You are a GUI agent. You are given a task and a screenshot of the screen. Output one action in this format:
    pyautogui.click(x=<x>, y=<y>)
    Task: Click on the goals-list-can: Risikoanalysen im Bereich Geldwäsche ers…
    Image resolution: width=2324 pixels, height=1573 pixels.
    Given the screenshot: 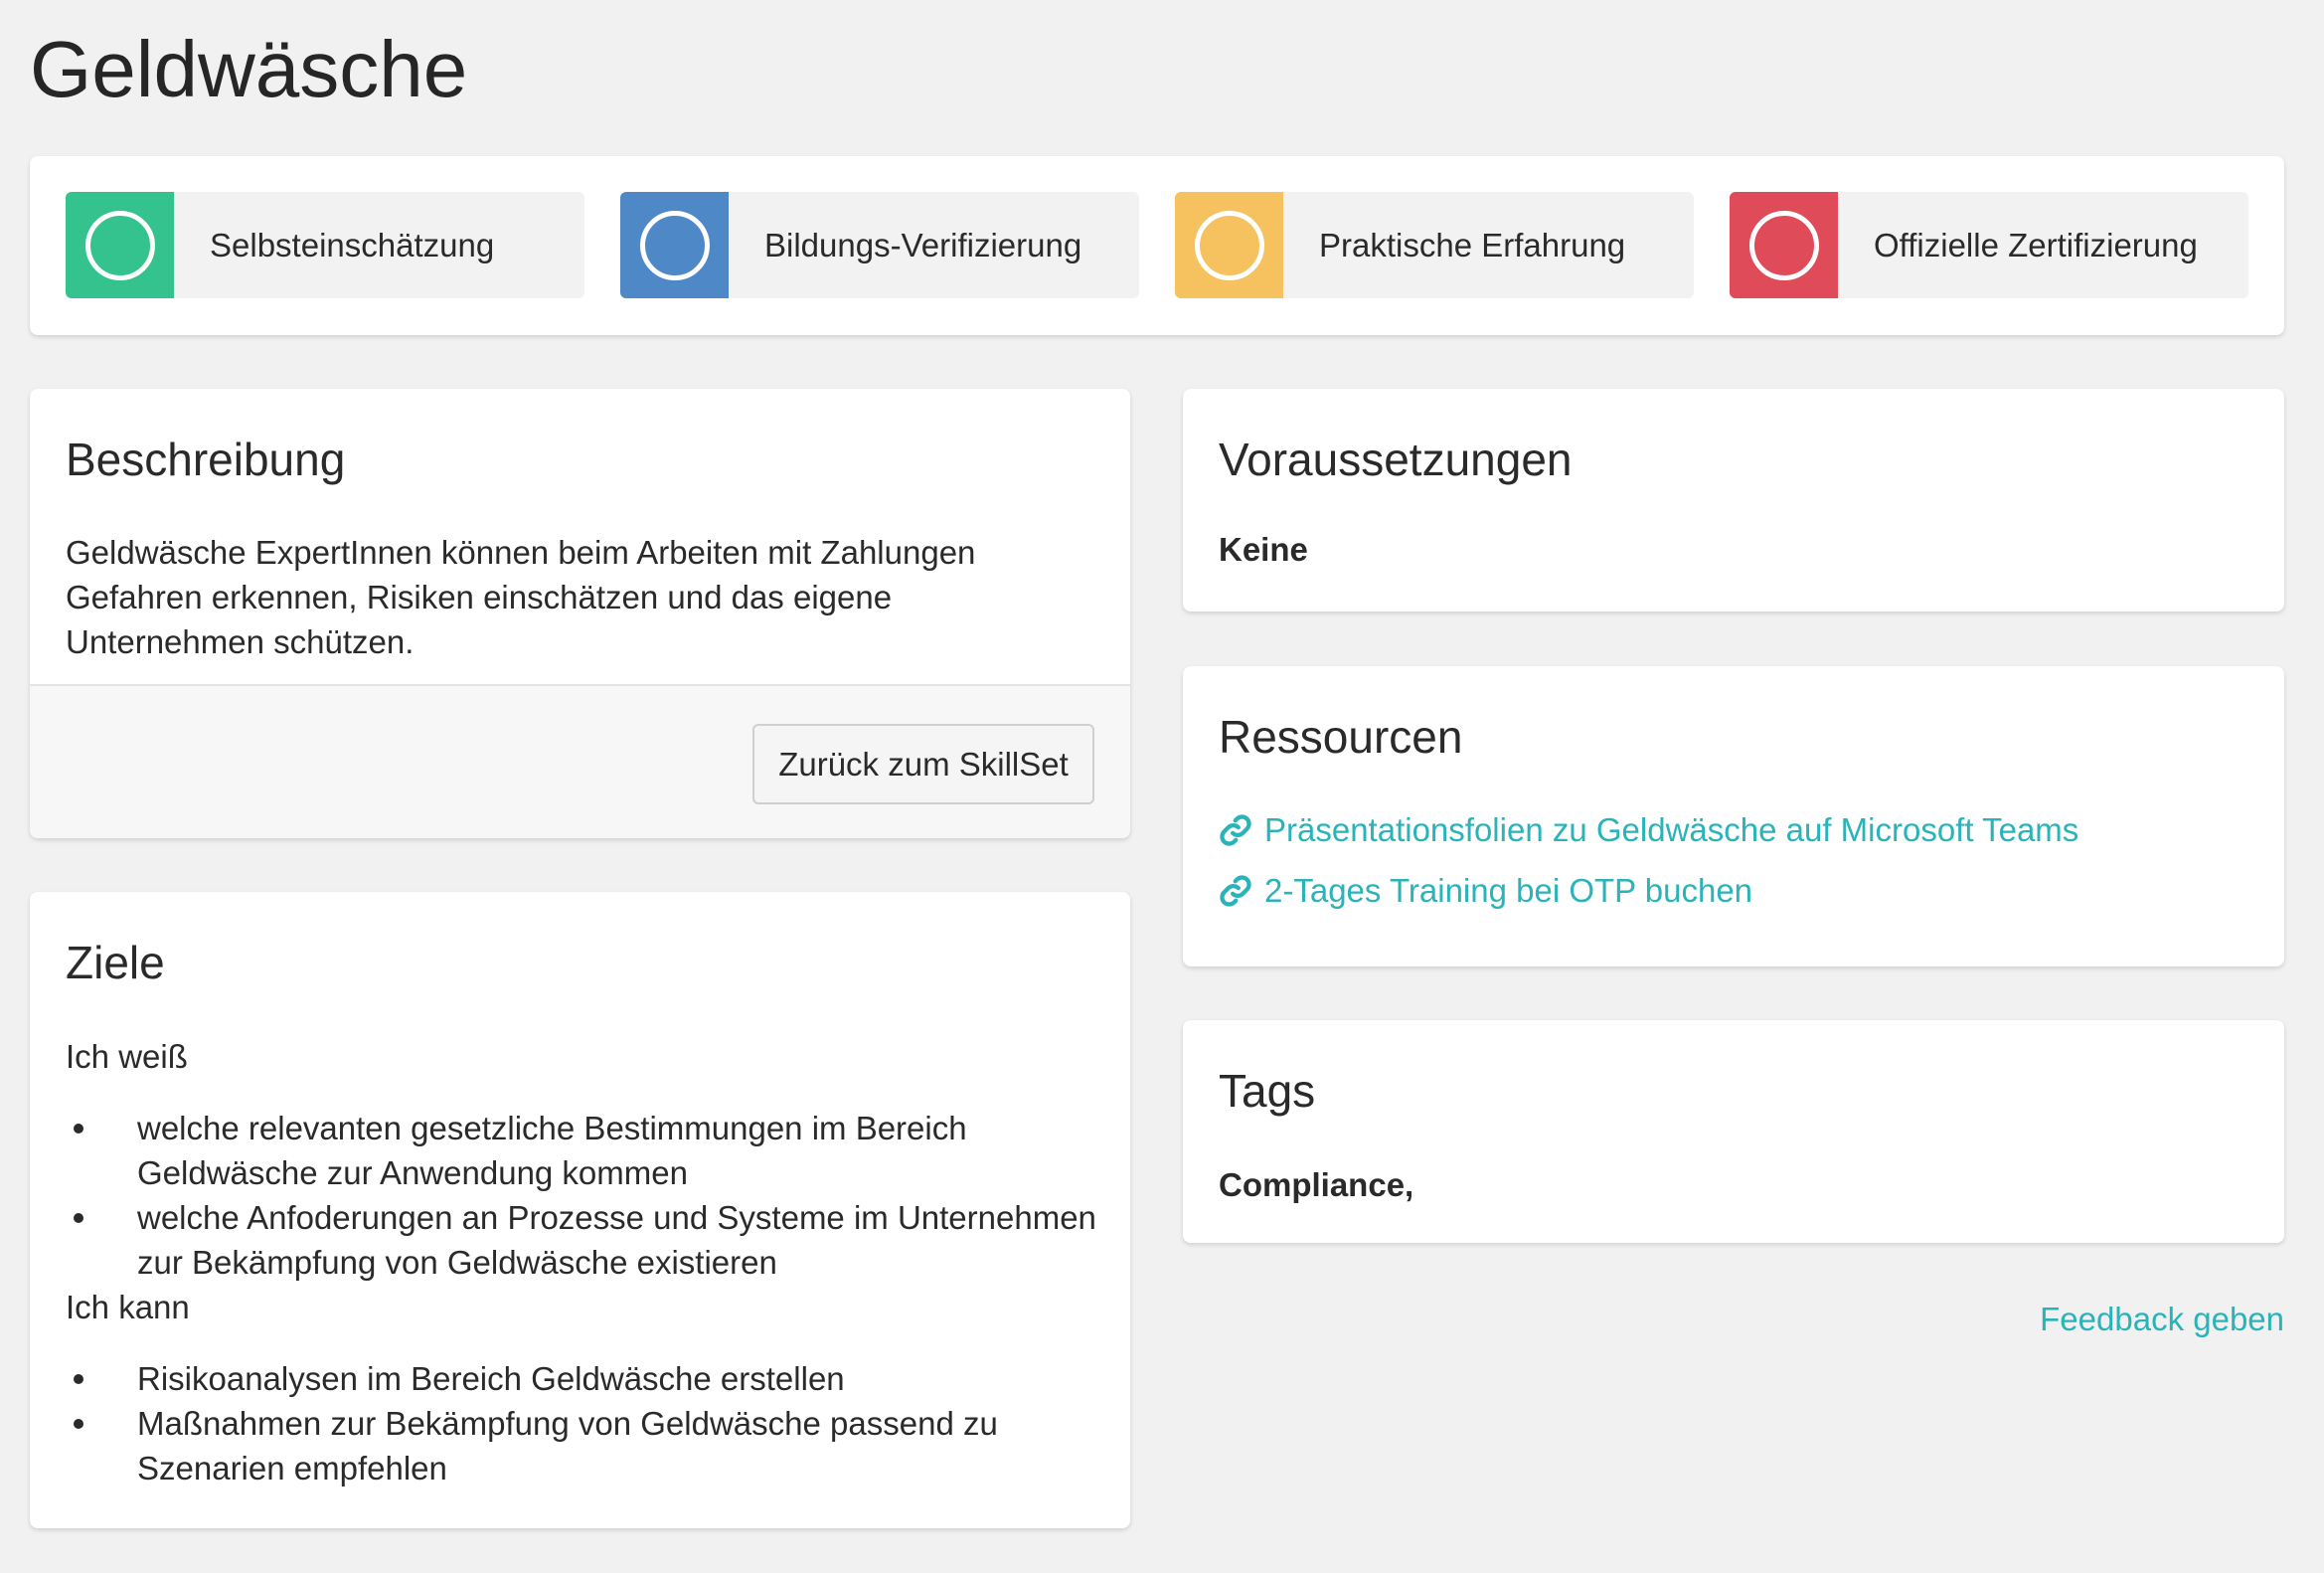 What is the action you would take?
    pyautogui.click(x=587, y=1423)
    